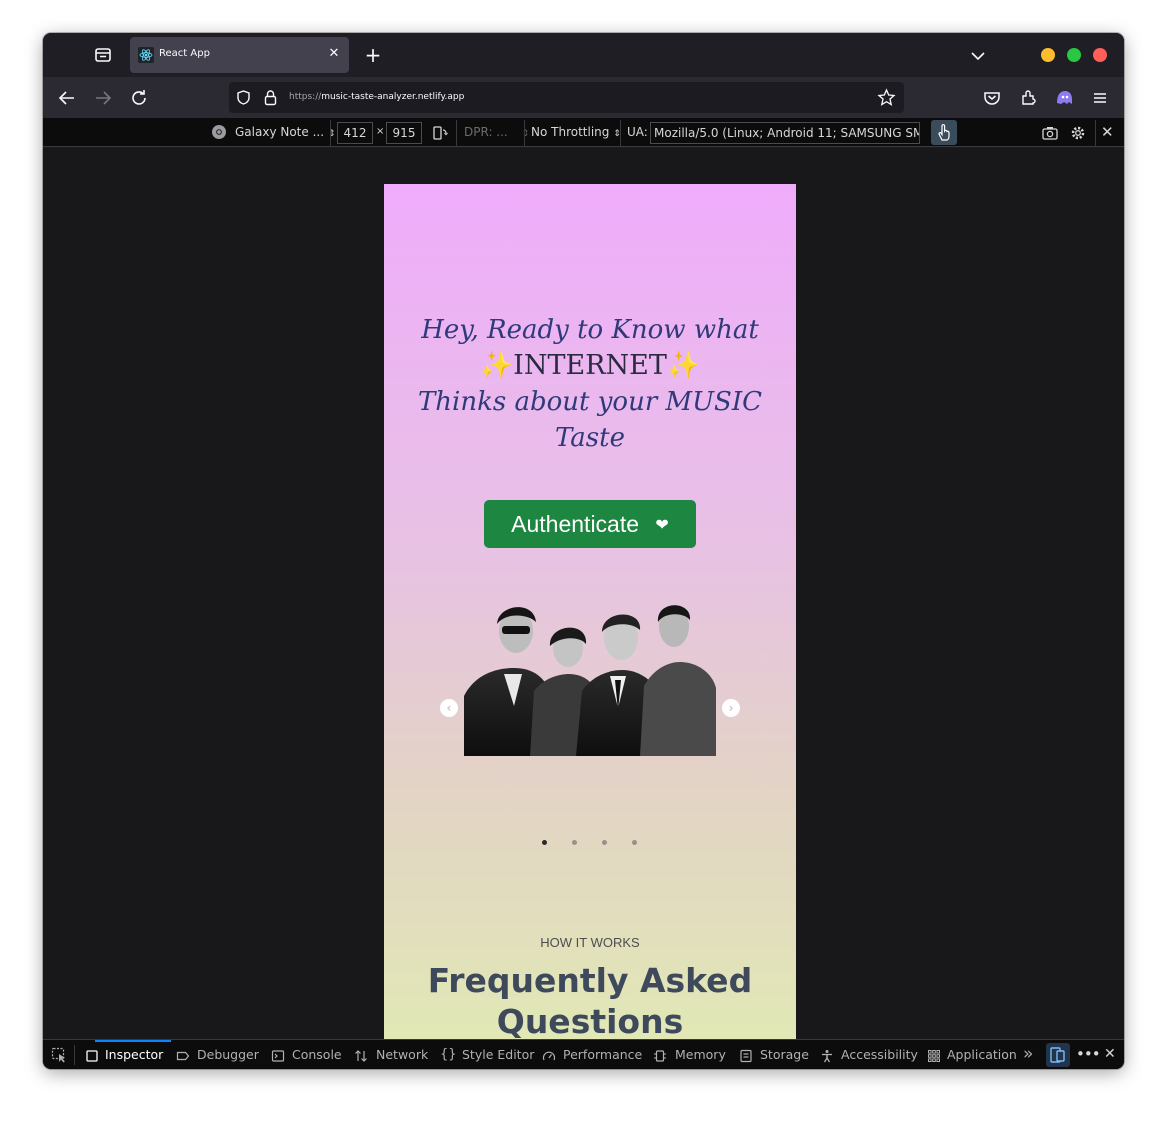 This screenshot has width=1167, height=1122. I want to click on pocket-icon, so click(992, 98).